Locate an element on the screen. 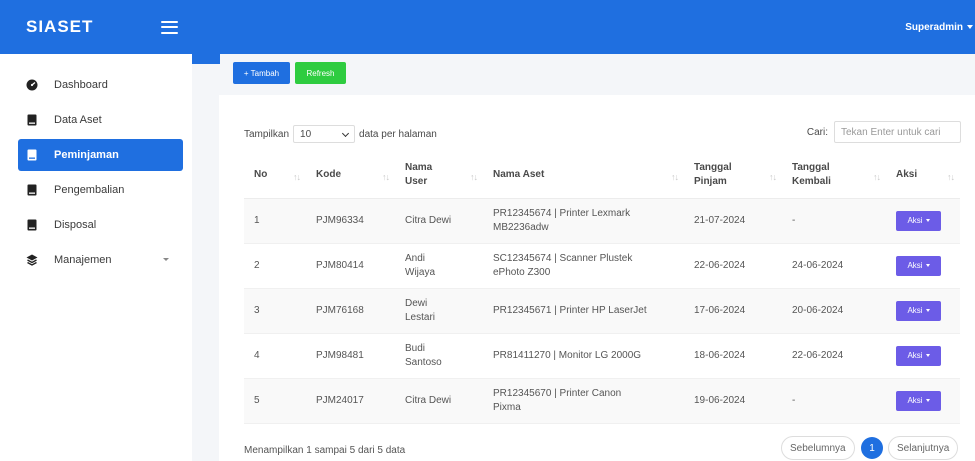  sidebar-item-disposal: Disposal is located at coordinates (100, 225).